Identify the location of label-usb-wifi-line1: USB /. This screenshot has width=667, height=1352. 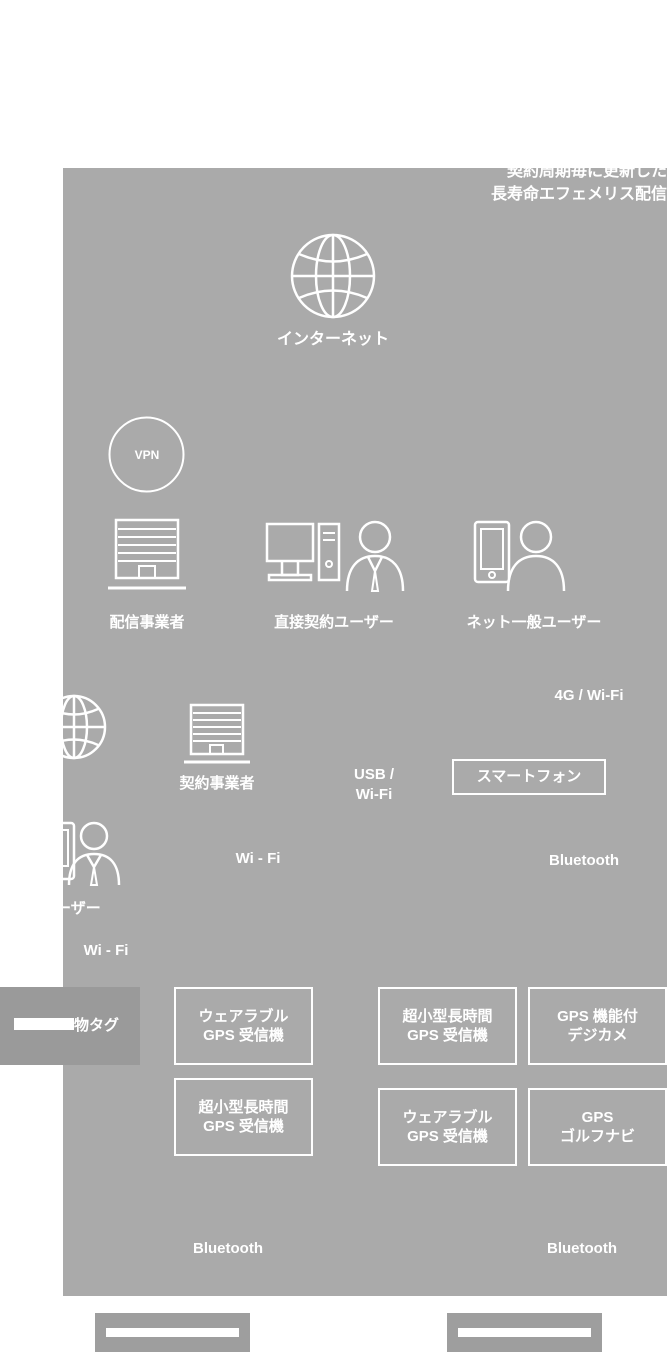
(374, 774).